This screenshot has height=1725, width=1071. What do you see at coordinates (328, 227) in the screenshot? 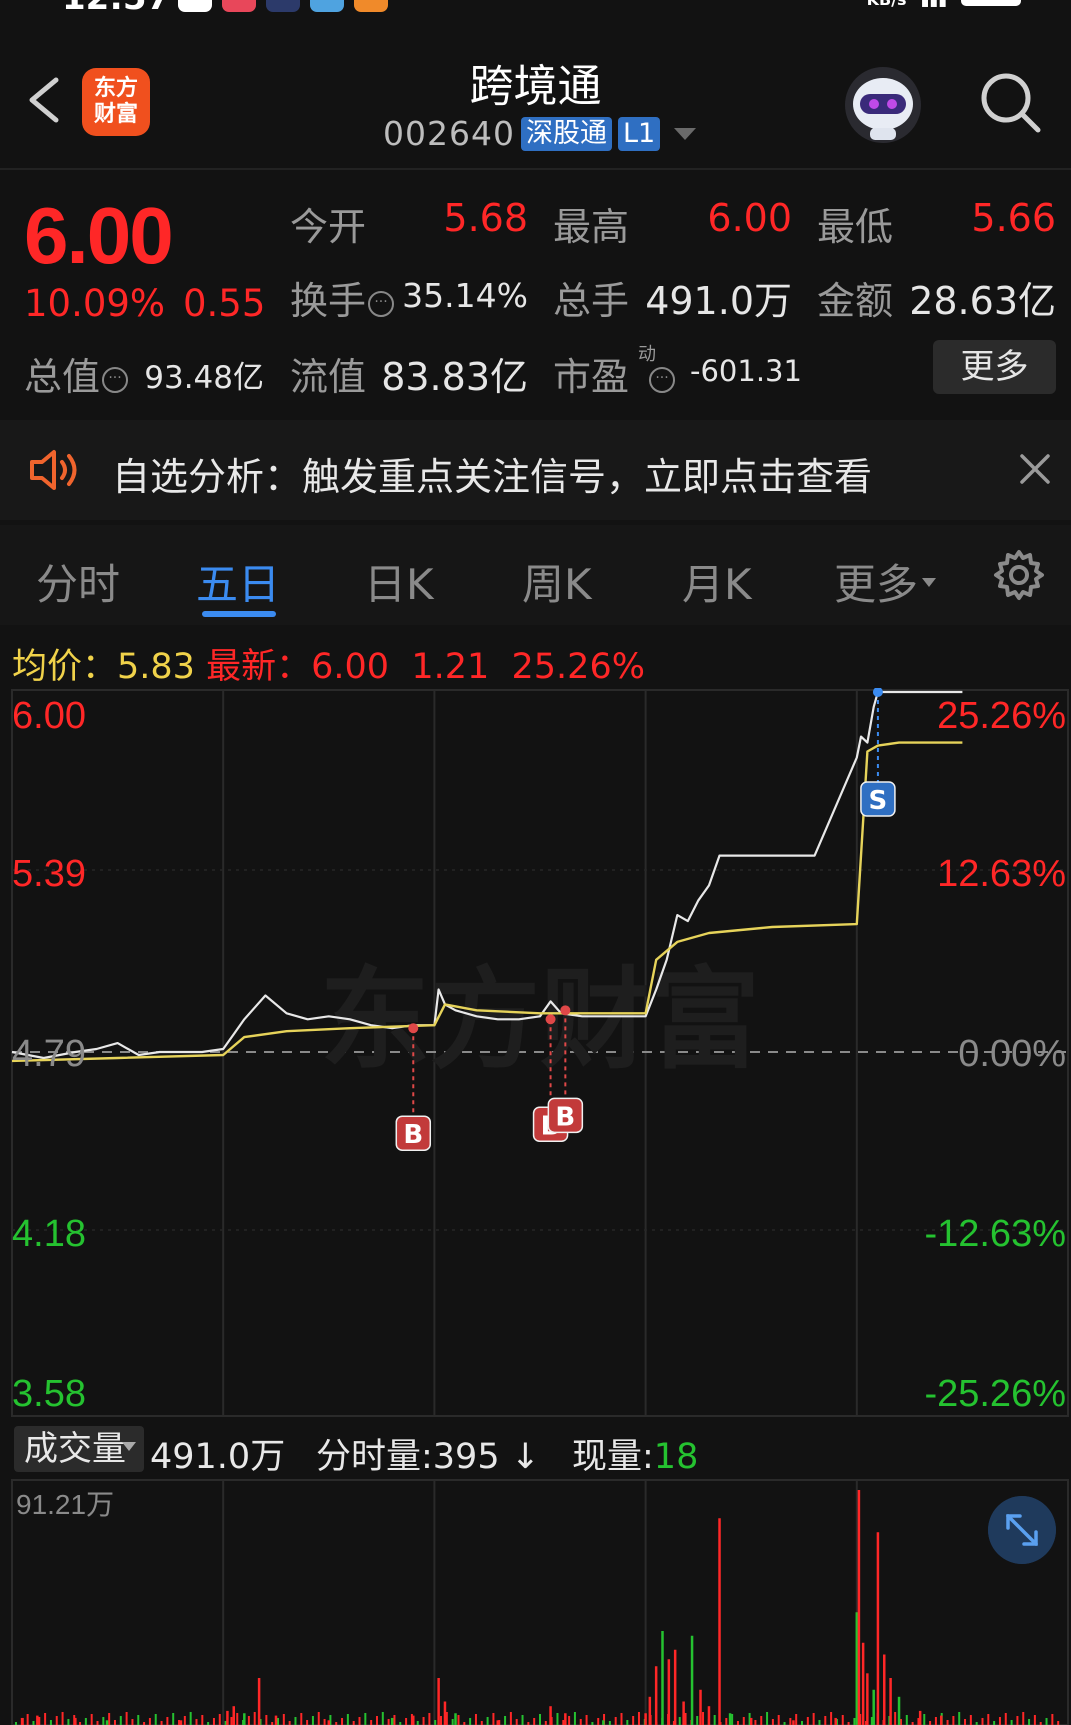
I see `open-label: 今开` at bounding box center [328, 227].